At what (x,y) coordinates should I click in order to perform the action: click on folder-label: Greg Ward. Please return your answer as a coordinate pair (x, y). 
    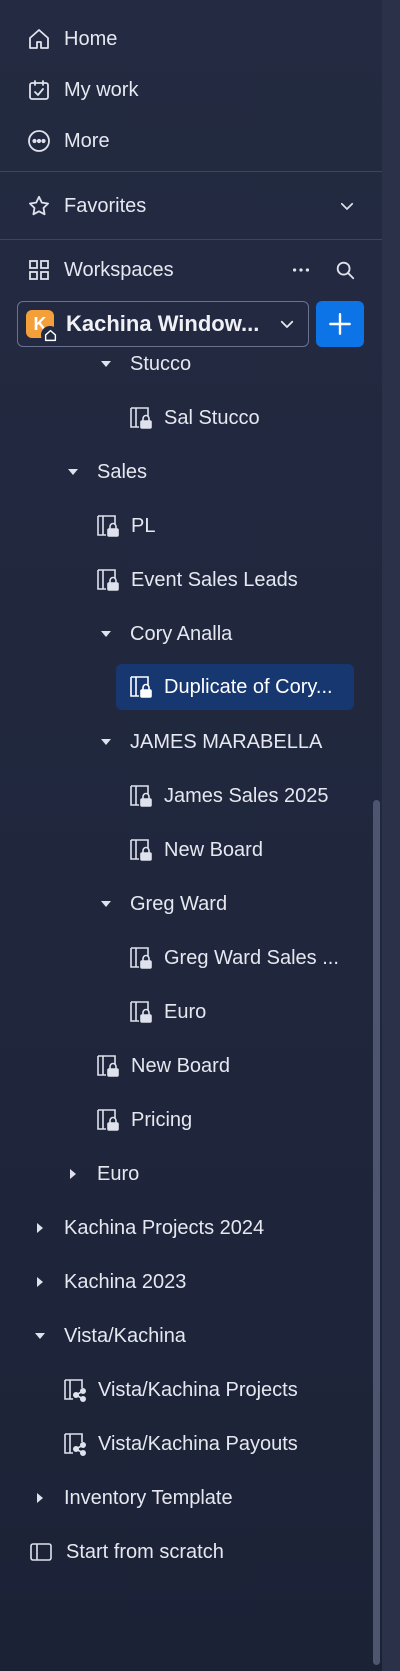
    Looking at the image, I should click on (179, 903).